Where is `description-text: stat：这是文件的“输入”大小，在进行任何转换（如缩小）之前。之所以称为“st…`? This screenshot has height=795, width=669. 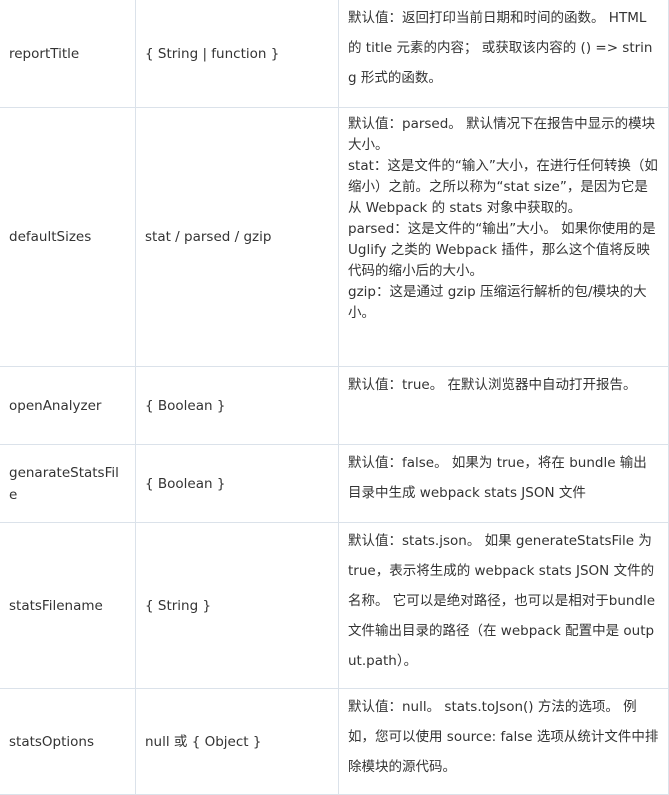
description-text: stat：这是文件的“输入”大小，在进行任何转换（如缩小）之前。之所以称为“st… is located at coordinates (503, 187).